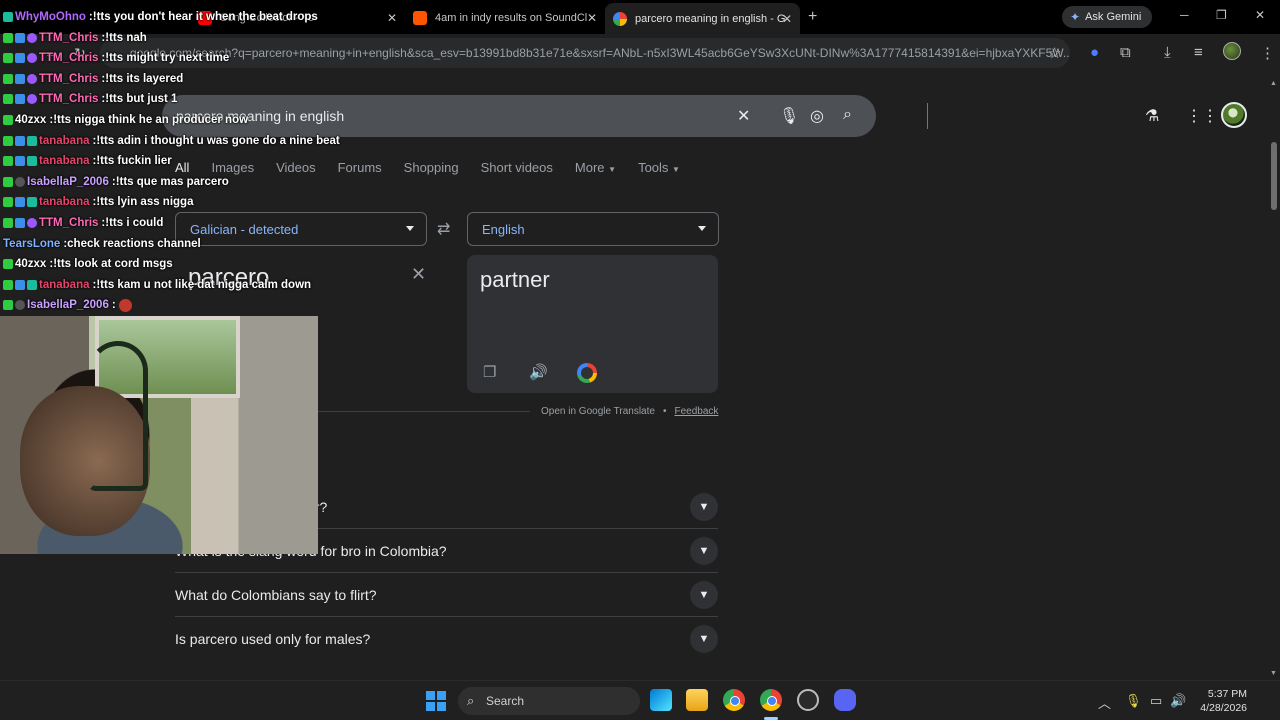 The image size is (1280, 720). Describe the element at coordinates (418, 274) in the screenshot. I see `clear-source-icon: ✕` at that location.